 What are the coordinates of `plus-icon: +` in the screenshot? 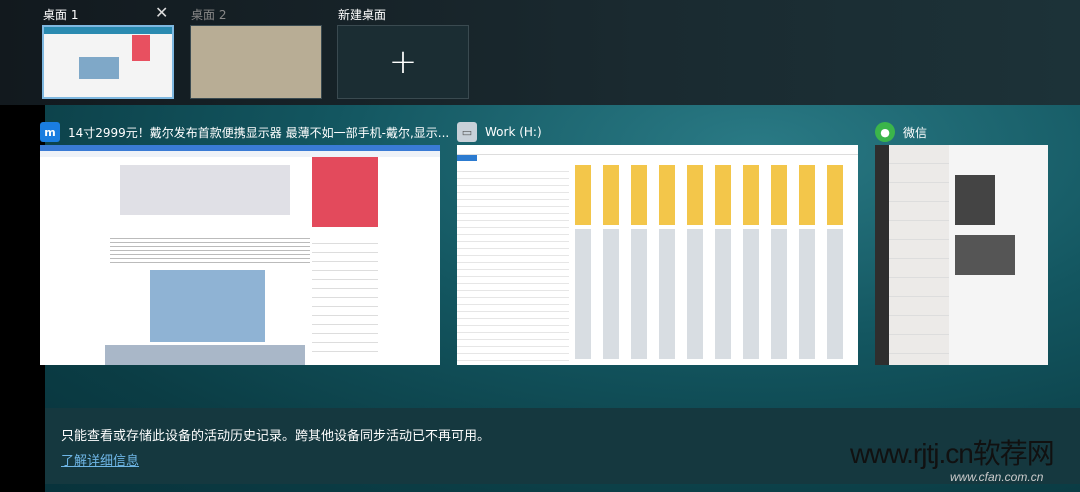 It's located at (403, 62).